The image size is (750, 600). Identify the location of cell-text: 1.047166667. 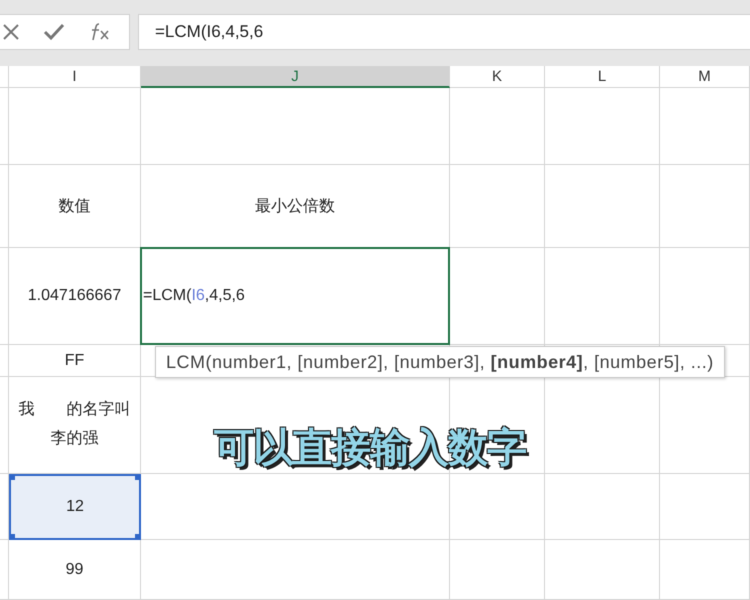
(75, 296).